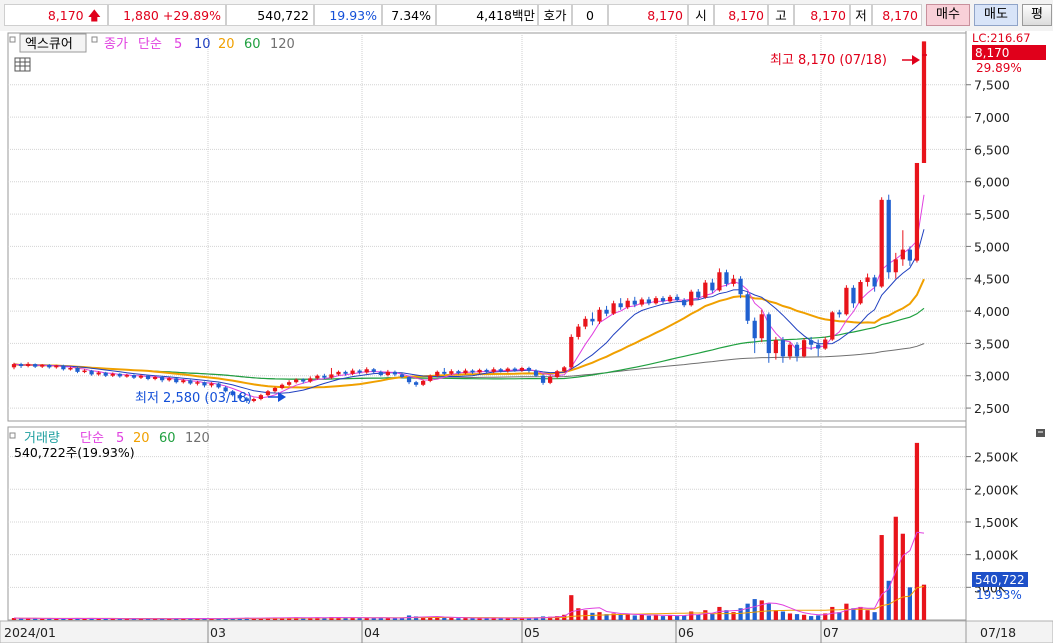  I want to click on table-view-icon, so click(22, 64).